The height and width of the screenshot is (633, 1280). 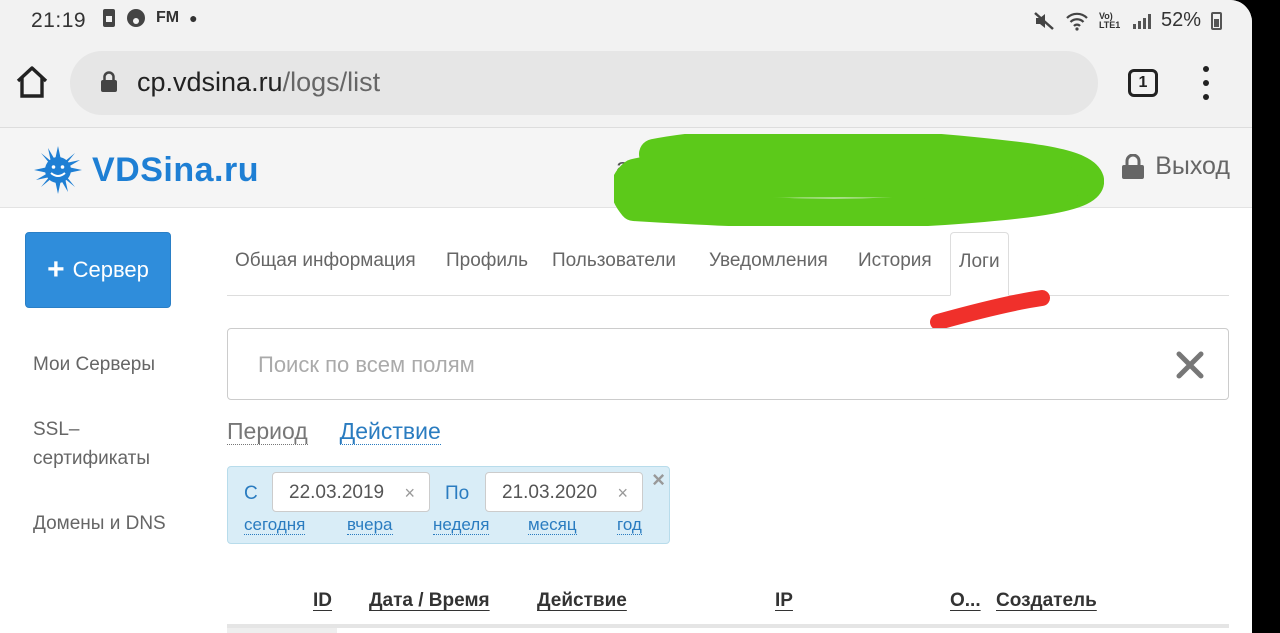 What do you see at coordinates (487, 261) in the screenshot?
I see `tab-profile: Профиль` at bounding box center [487, 261].